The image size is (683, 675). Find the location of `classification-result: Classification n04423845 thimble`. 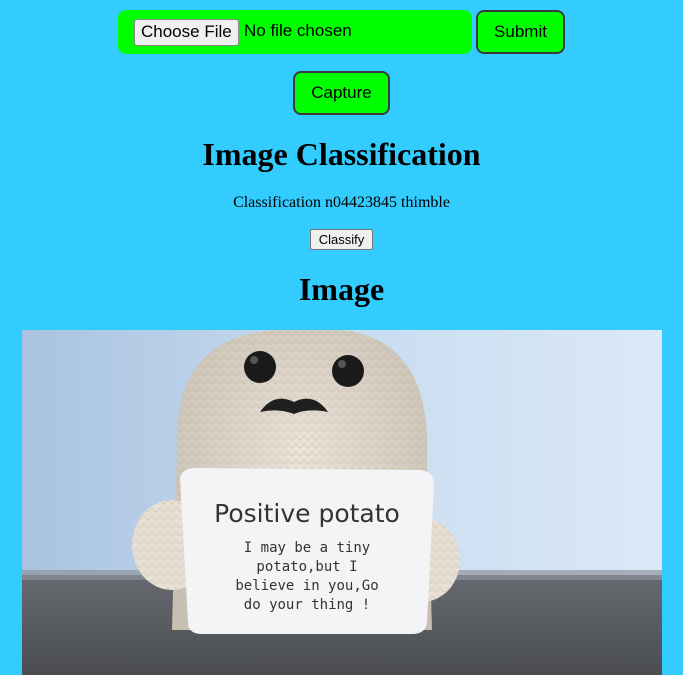

classification-result: Classification n04423845 thimble is located at coordinates (341, 202).